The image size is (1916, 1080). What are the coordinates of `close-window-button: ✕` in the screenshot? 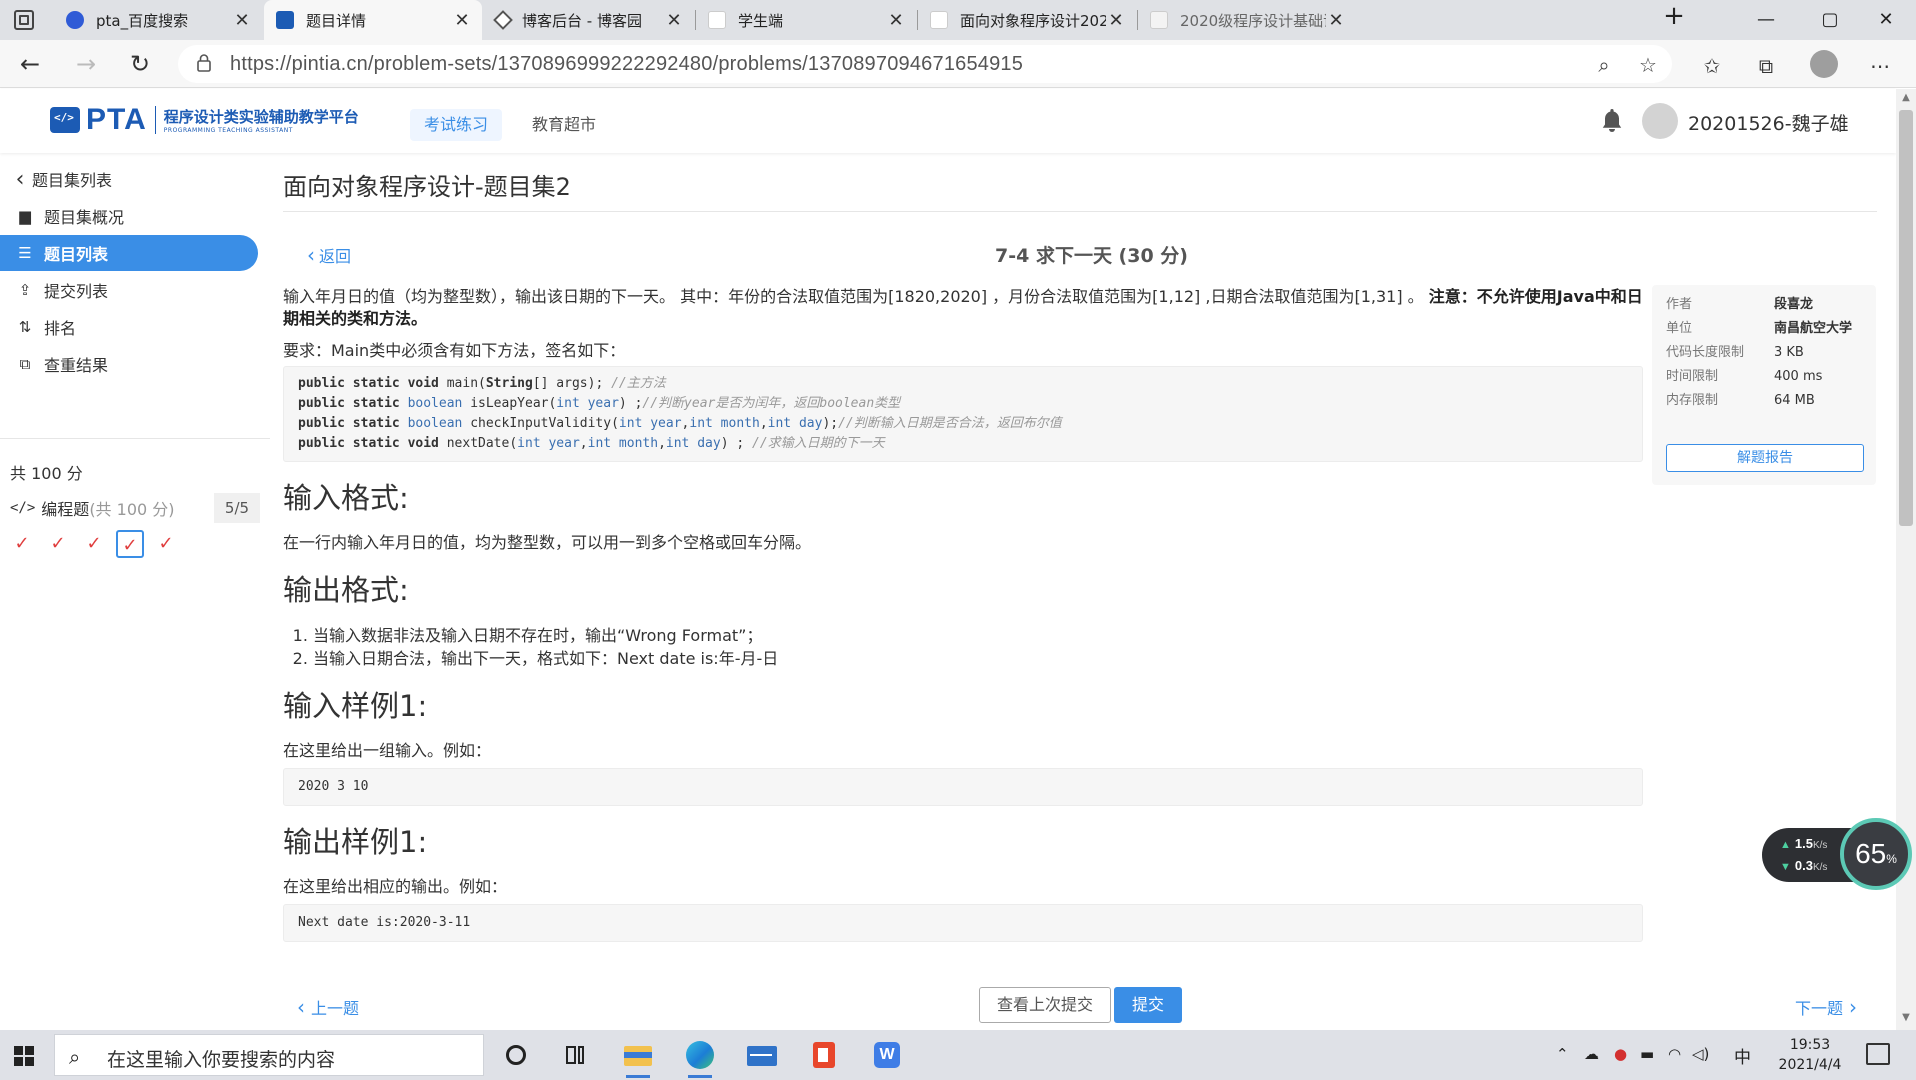 It's located at (1886, 20).